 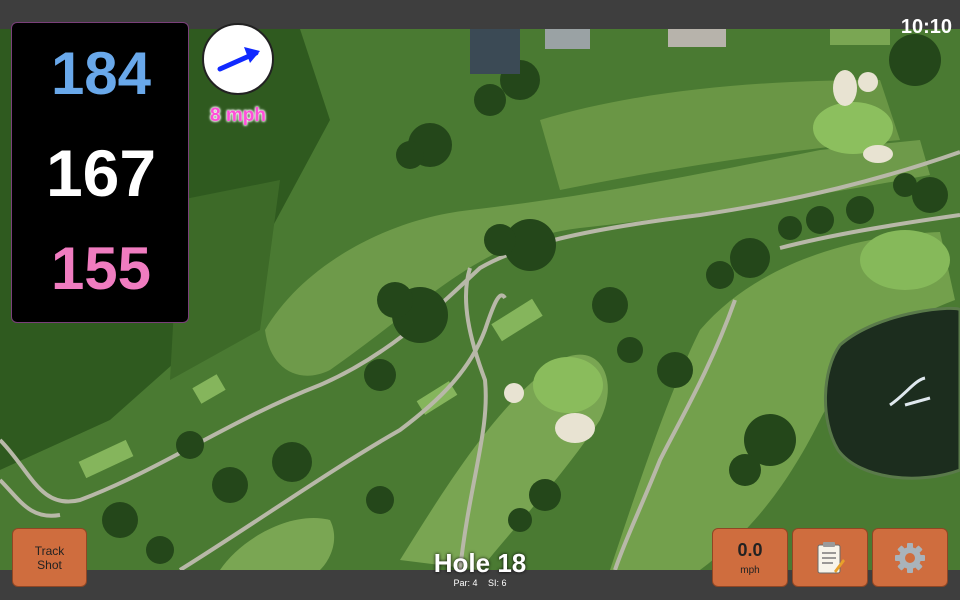 What do you see at coordinates (750, 549) in the screenshot?
I see `wind-button-value: 0.0` at bounding box center [750, 549].